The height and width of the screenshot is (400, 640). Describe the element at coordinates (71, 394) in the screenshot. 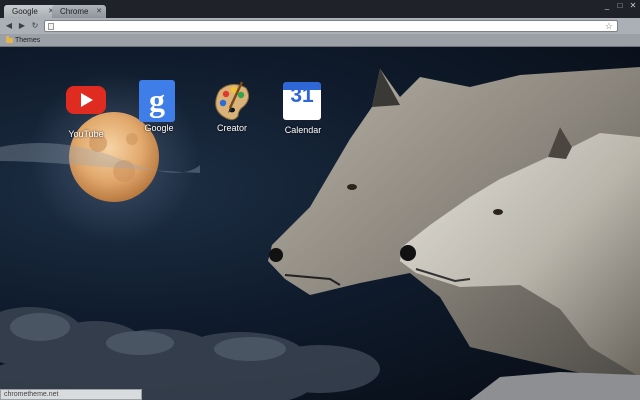

I see `status-bubble: chrometheme.net` at that location.